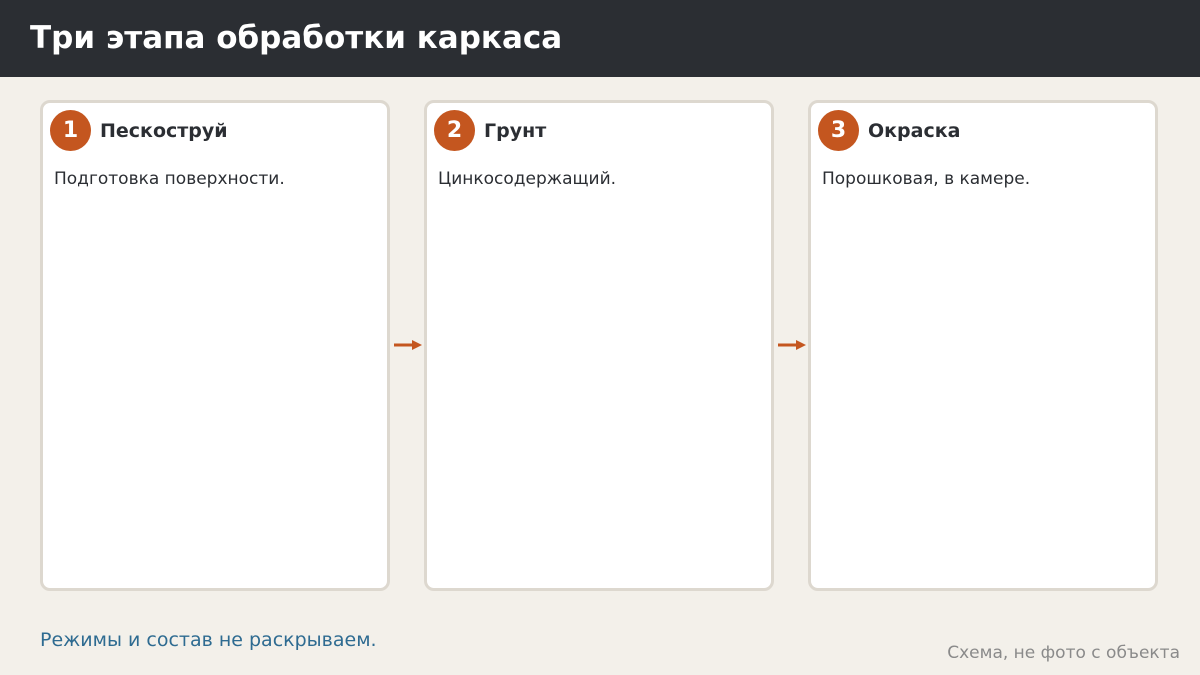 The width and height of the screenshot is (1200, 675). What do you see at coordinates (169, 179) in the screenshot?
I see `step-description: Подготовка поверхности.` at bounding box center [169, 179].